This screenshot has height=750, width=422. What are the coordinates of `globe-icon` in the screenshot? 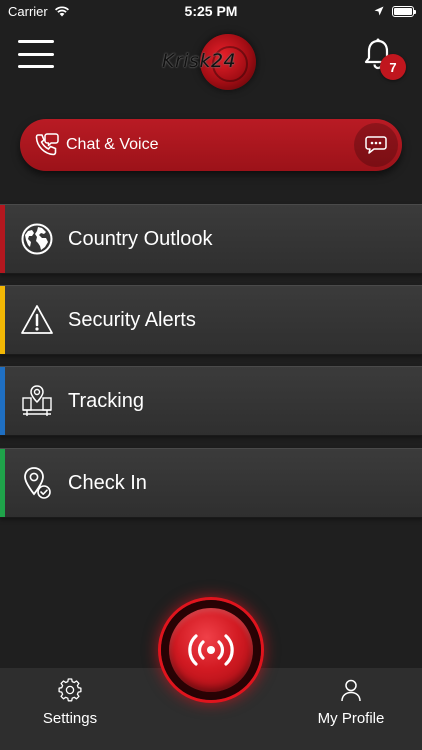 It's located at (37, 239).